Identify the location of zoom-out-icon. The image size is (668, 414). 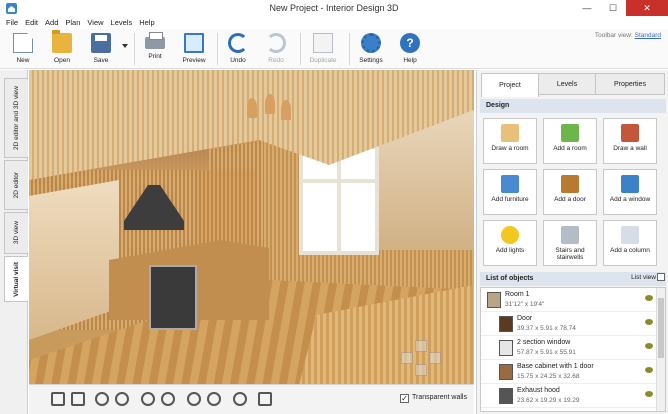
(102, 399).